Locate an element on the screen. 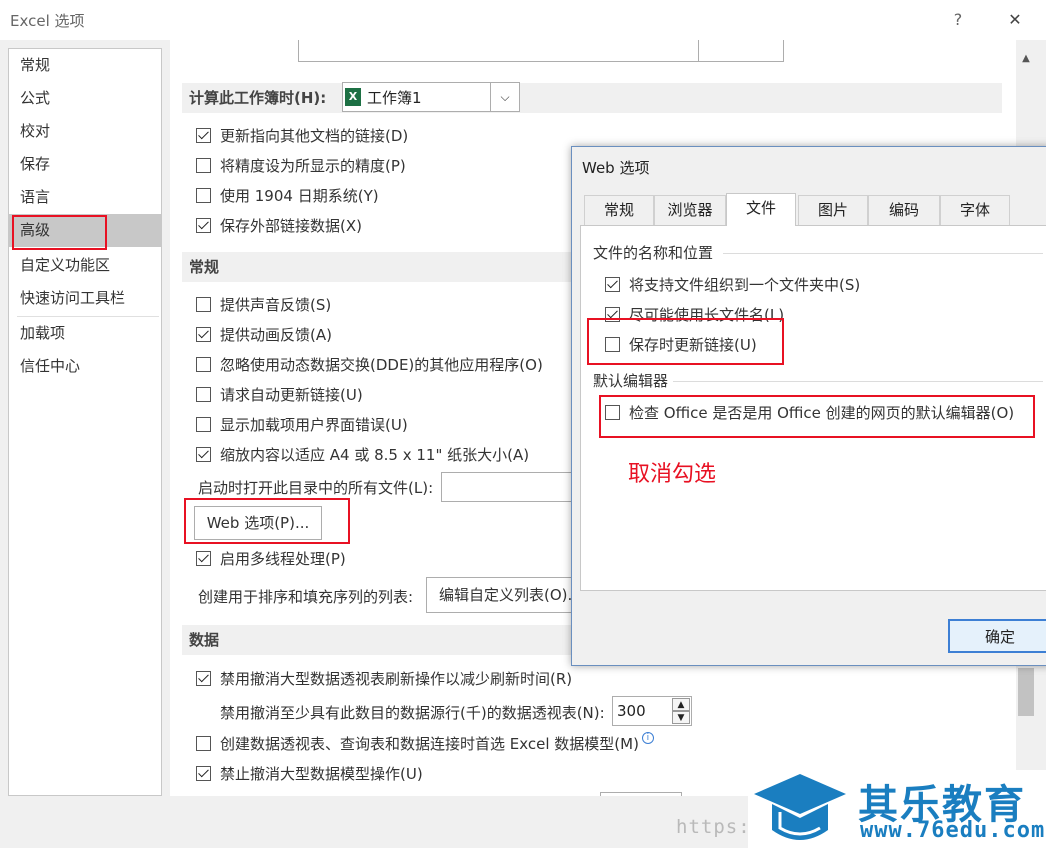  option-label: 显示加载项用户界面错误(U) is located at coordinates (314, 424).